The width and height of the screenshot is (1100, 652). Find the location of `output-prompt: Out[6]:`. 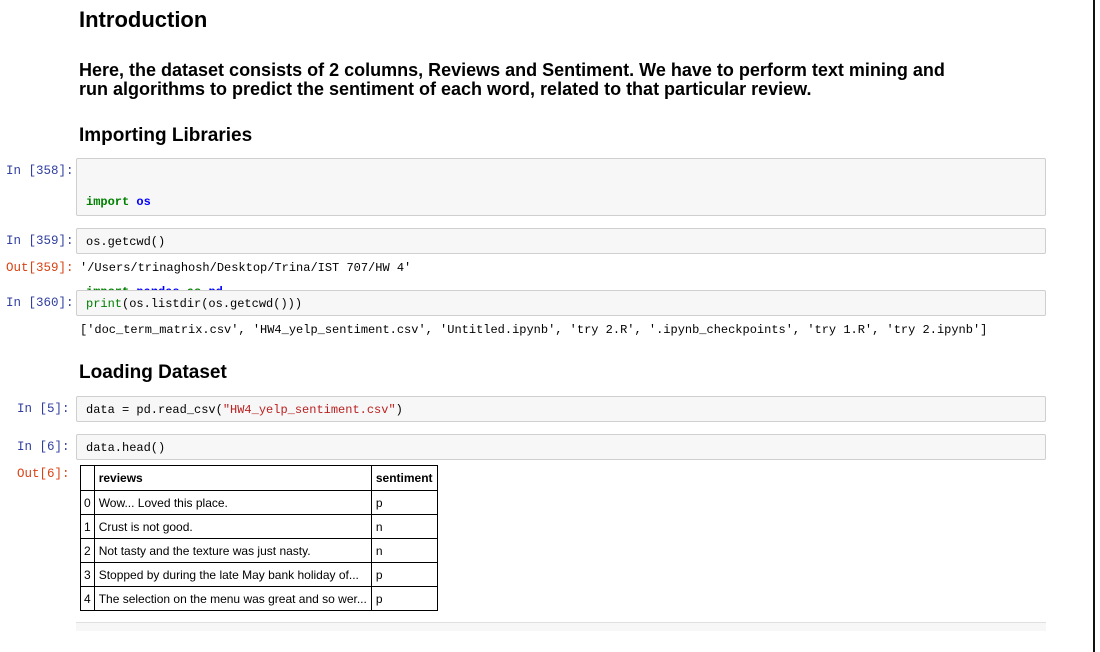

output-prompt: Out[6]: is located at coordinates (43, 474).